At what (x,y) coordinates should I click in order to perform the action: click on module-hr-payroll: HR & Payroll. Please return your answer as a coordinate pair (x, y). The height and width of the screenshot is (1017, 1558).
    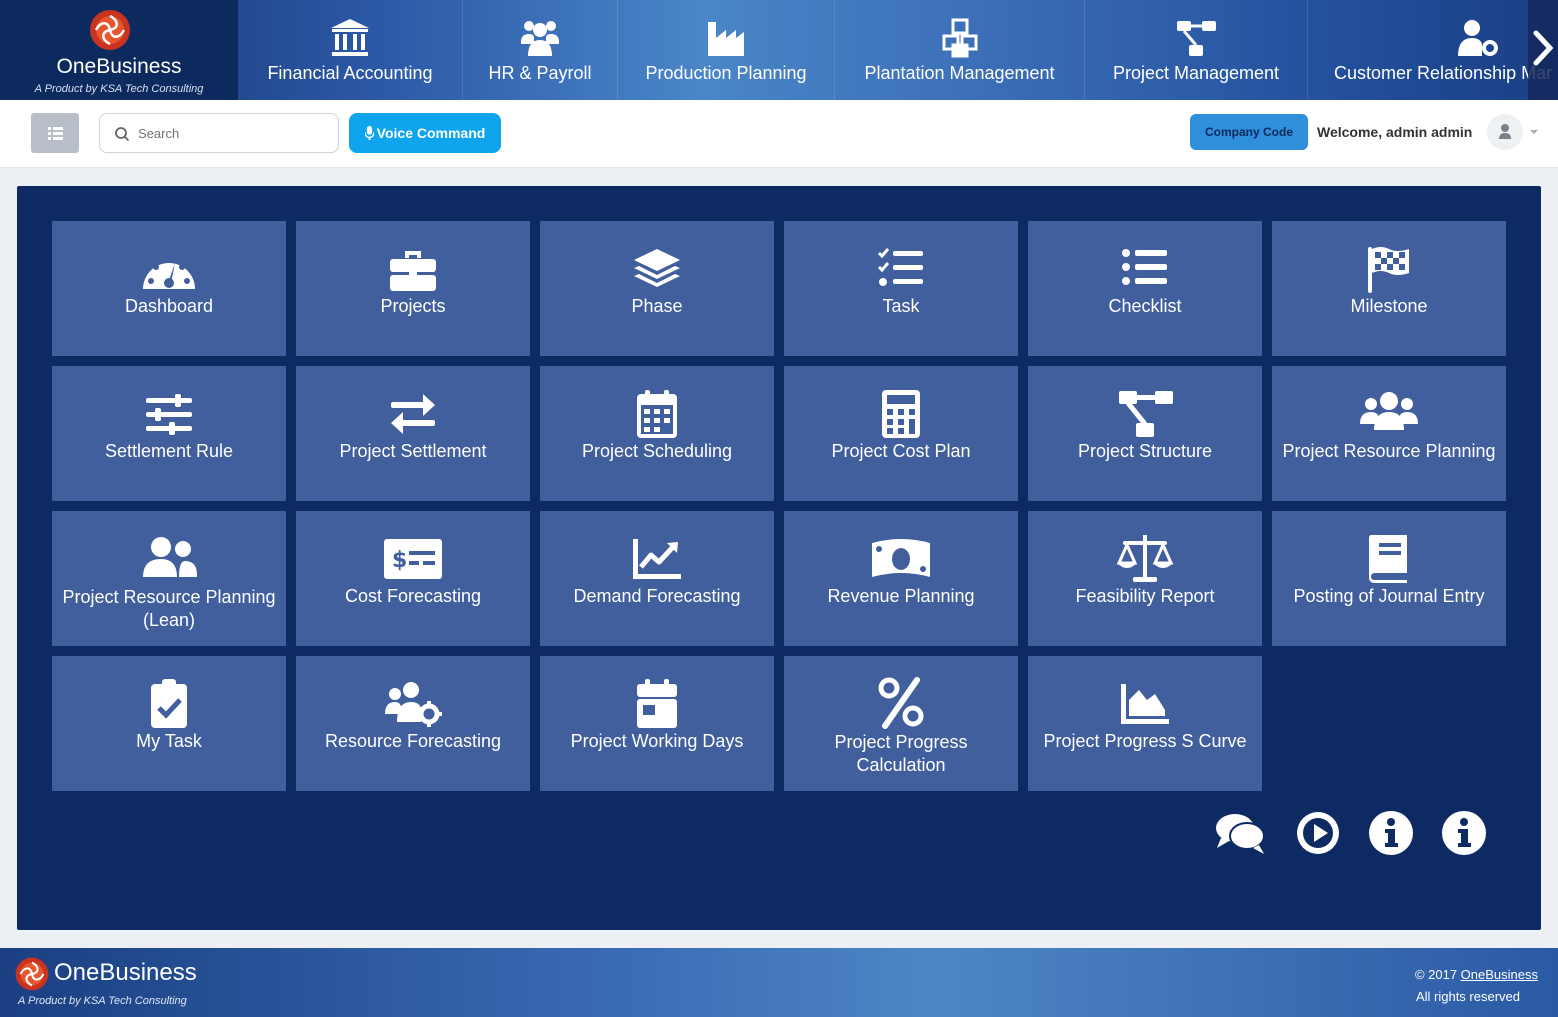
    Looking at the image, I should click on (540, 50).